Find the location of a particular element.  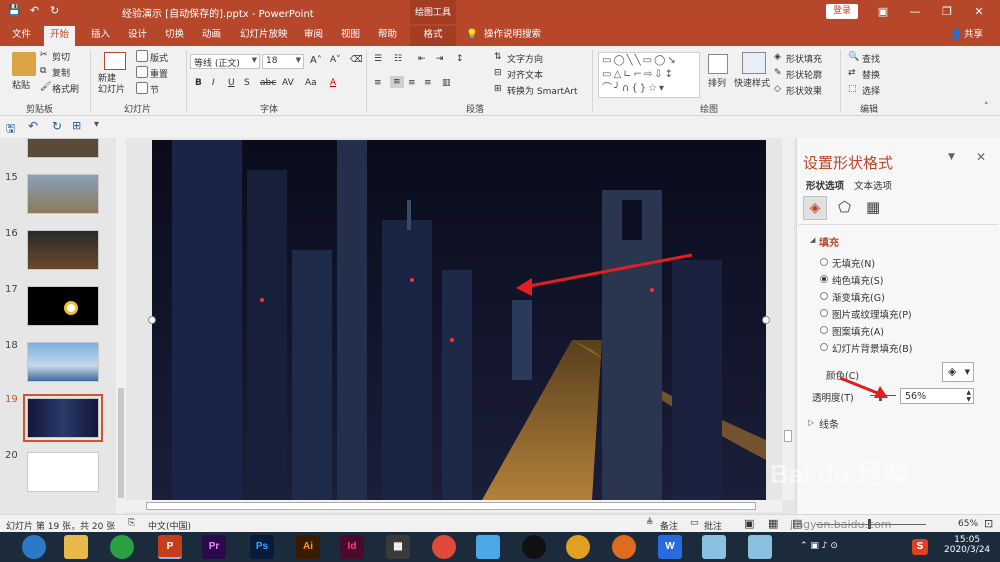

smartart-button: 转换为 SmartArt is located at coordinates (542, 90).